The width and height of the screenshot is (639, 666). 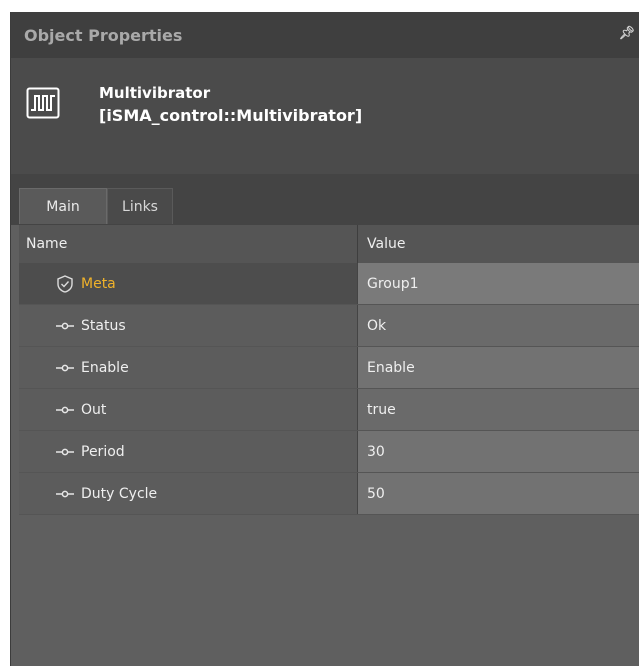 I want to click on object-type: [iSMA_control::Multivibrator], so click(x=231, y=115).